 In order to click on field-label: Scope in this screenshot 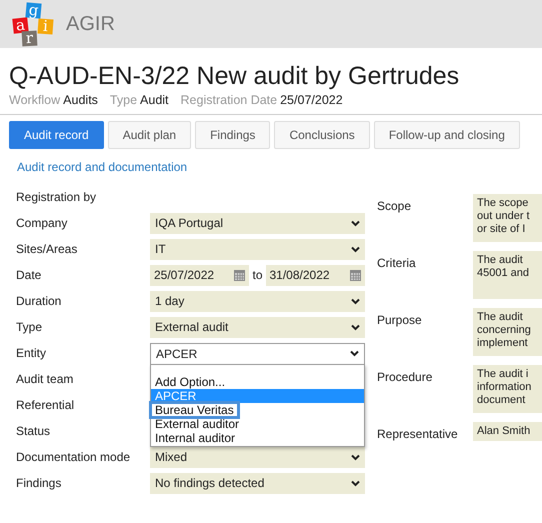, I will do `click(394, 205)`.